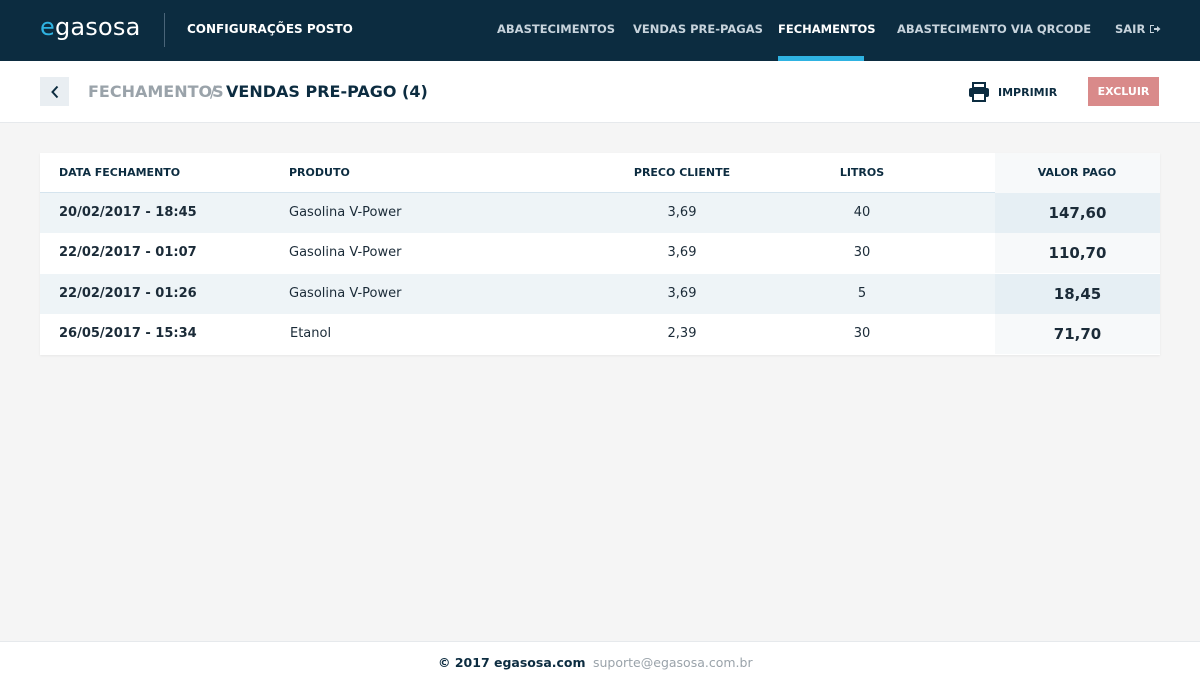  I want to click on column-header-paid: VALOR PAGO, so click(1077, 172).